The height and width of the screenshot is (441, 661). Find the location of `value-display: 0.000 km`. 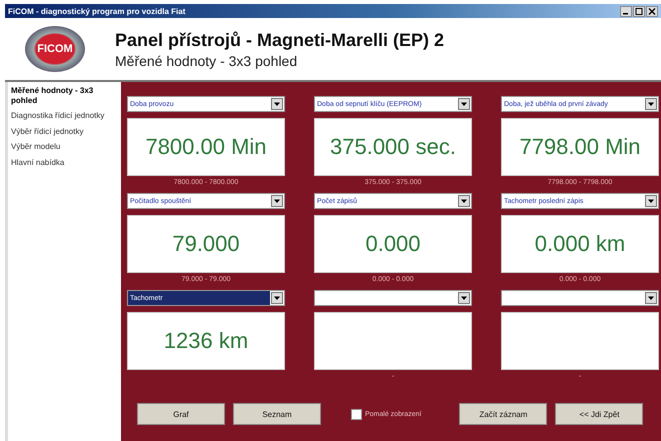

value-display: 0.000 km is located at coordinates (580, 244).